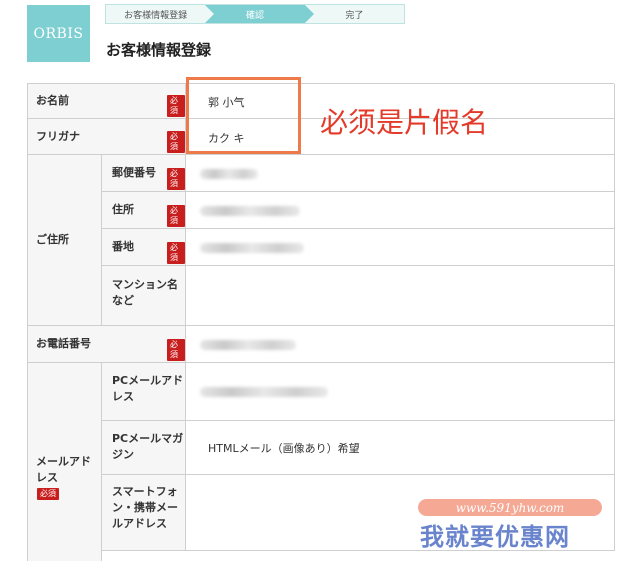 The height and width of the screenshot is (561, 618). Describe the element at coordinates (400, 392) in the screenshot. I see `pc-mail-field` at that location.